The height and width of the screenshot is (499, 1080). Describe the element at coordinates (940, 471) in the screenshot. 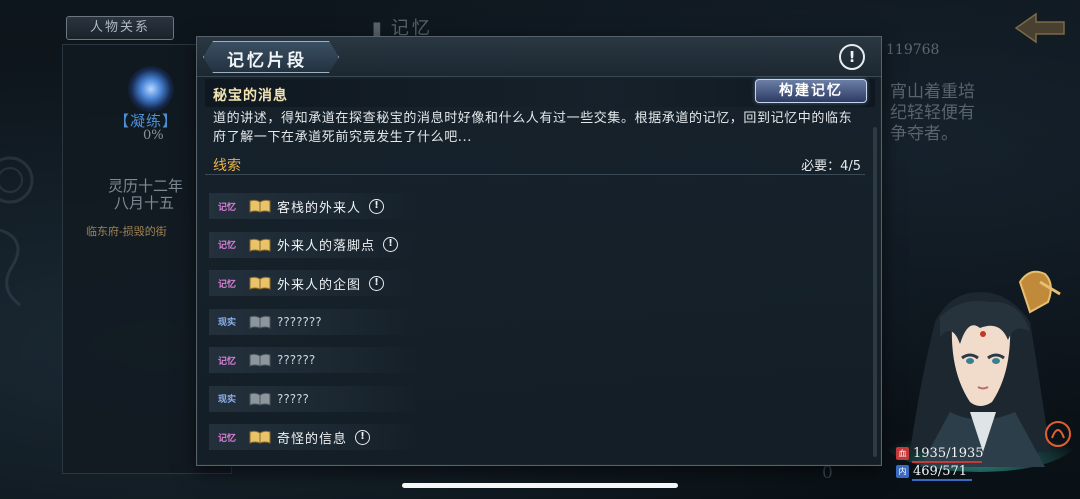

I see `mp-value: 469/571` at that location.